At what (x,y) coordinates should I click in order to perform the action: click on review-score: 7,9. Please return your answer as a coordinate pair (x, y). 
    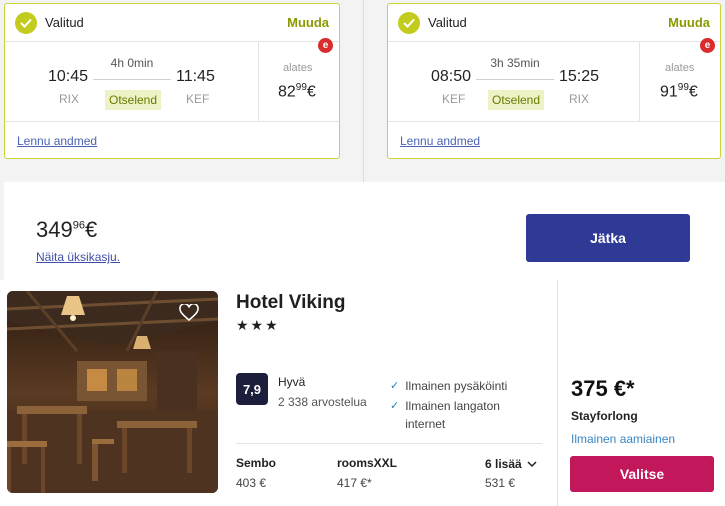
    Looking at the image, I should click on (252, 389).